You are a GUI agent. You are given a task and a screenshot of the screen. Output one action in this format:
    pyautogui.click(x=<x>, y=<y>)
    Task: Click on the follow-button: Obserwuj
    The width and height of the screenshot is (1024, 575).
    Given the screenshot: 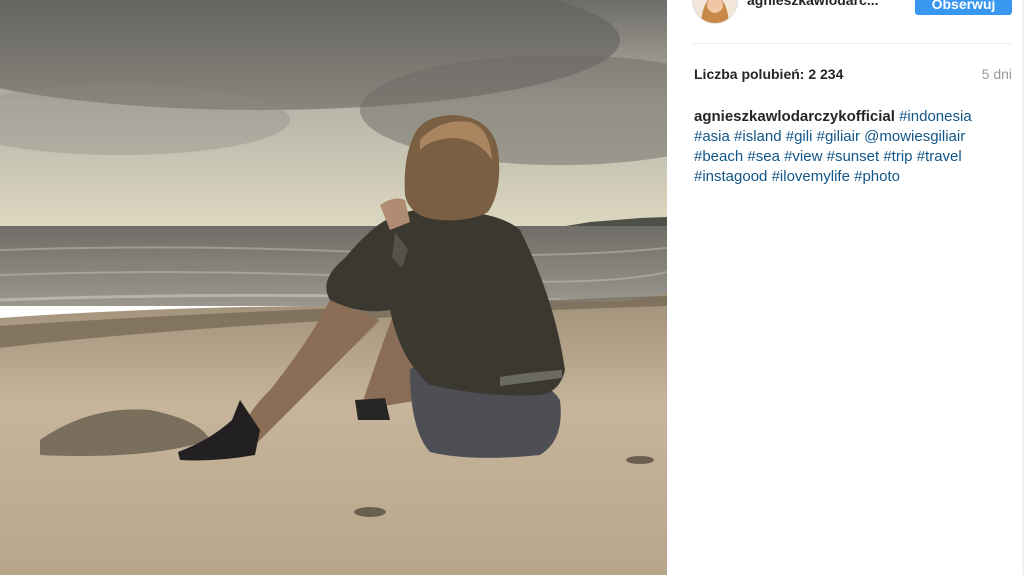 What is the action you would take?
    pyautogui.click(x=963, y=7)
    